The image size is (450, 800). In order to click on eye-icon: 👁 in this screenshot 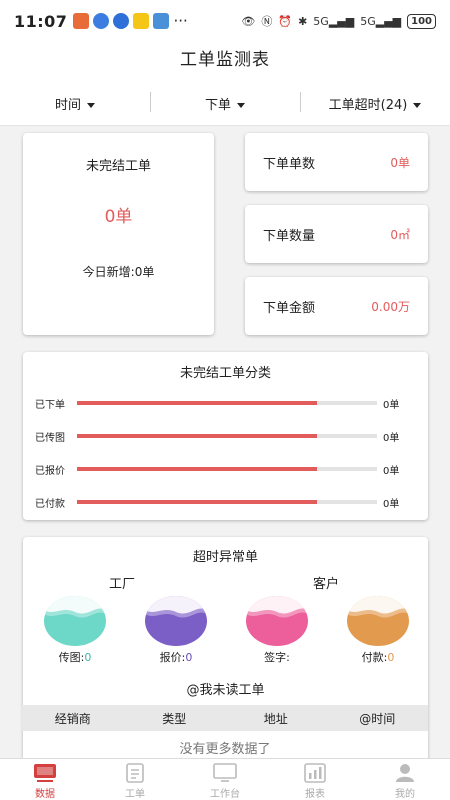, I will do `click(248, 21)`.